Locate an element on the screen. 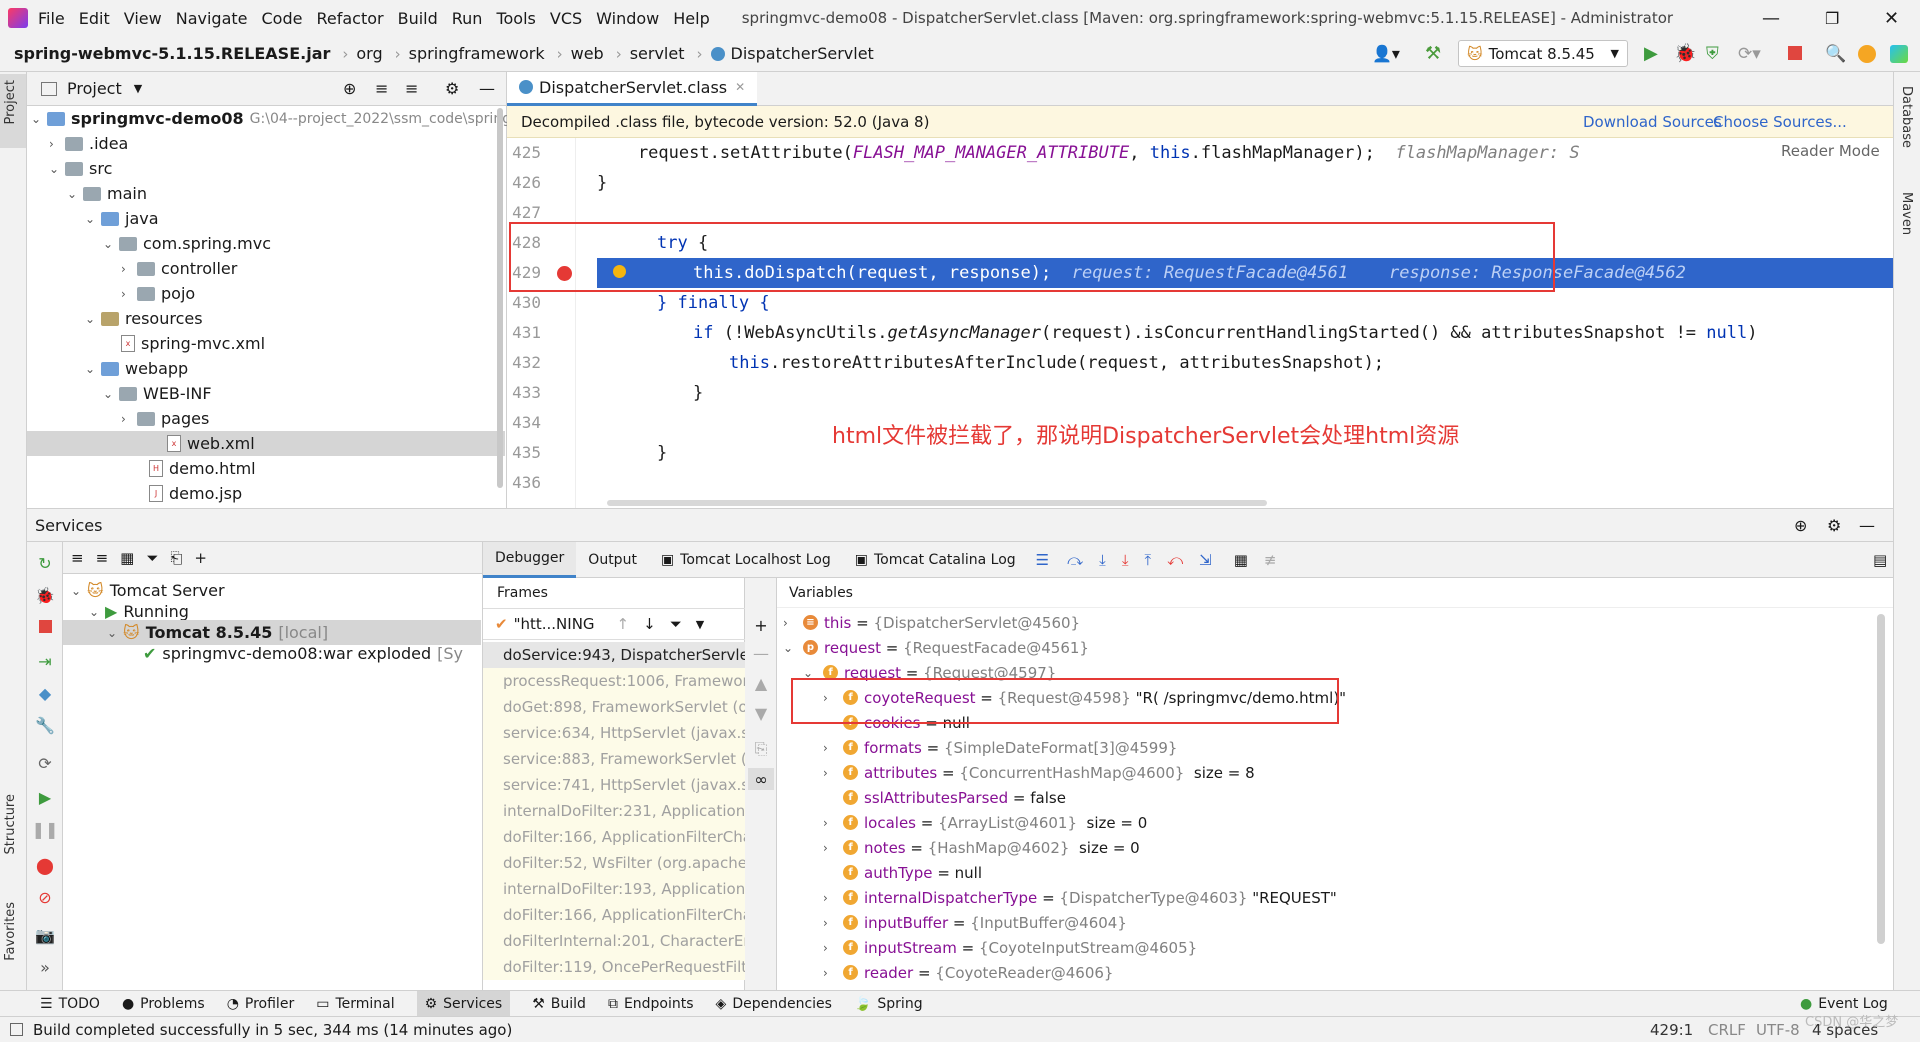  maven-tool-tab: Maven is located at coordinates (1906, 213).